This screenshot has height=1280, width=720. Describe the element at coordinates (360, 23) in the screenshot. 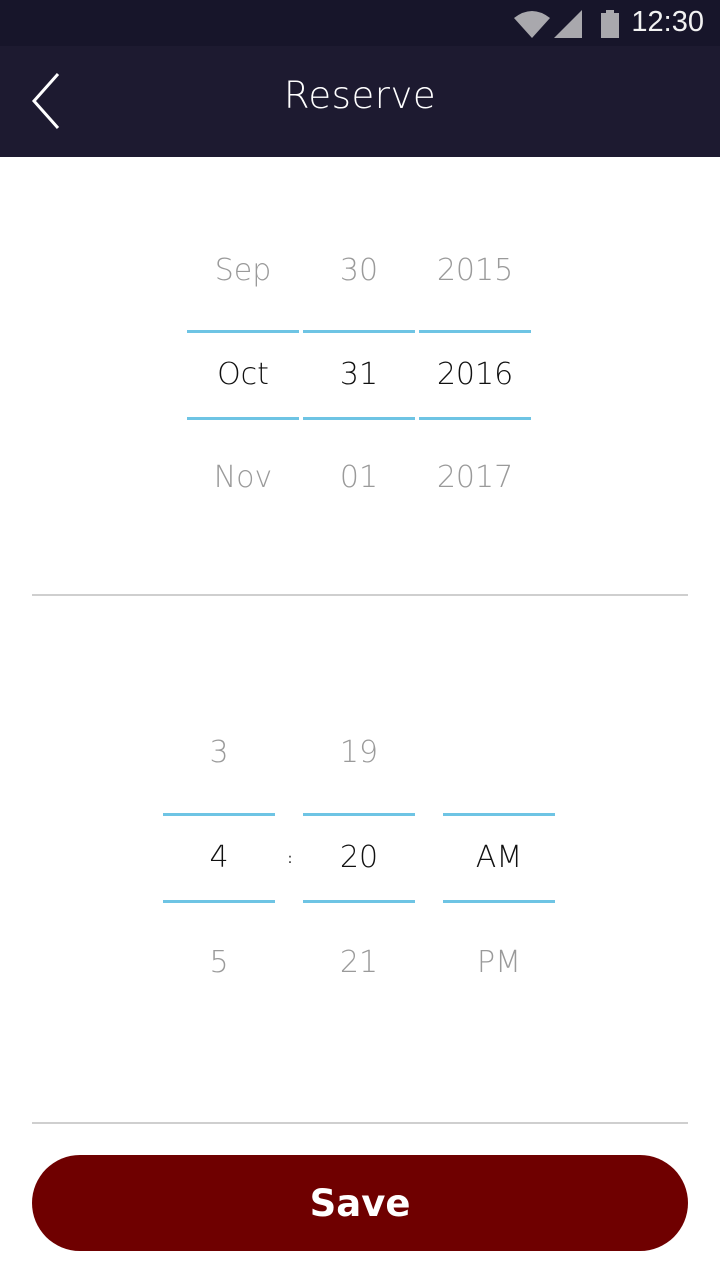

I see `status-bar: 12:30` at that location.